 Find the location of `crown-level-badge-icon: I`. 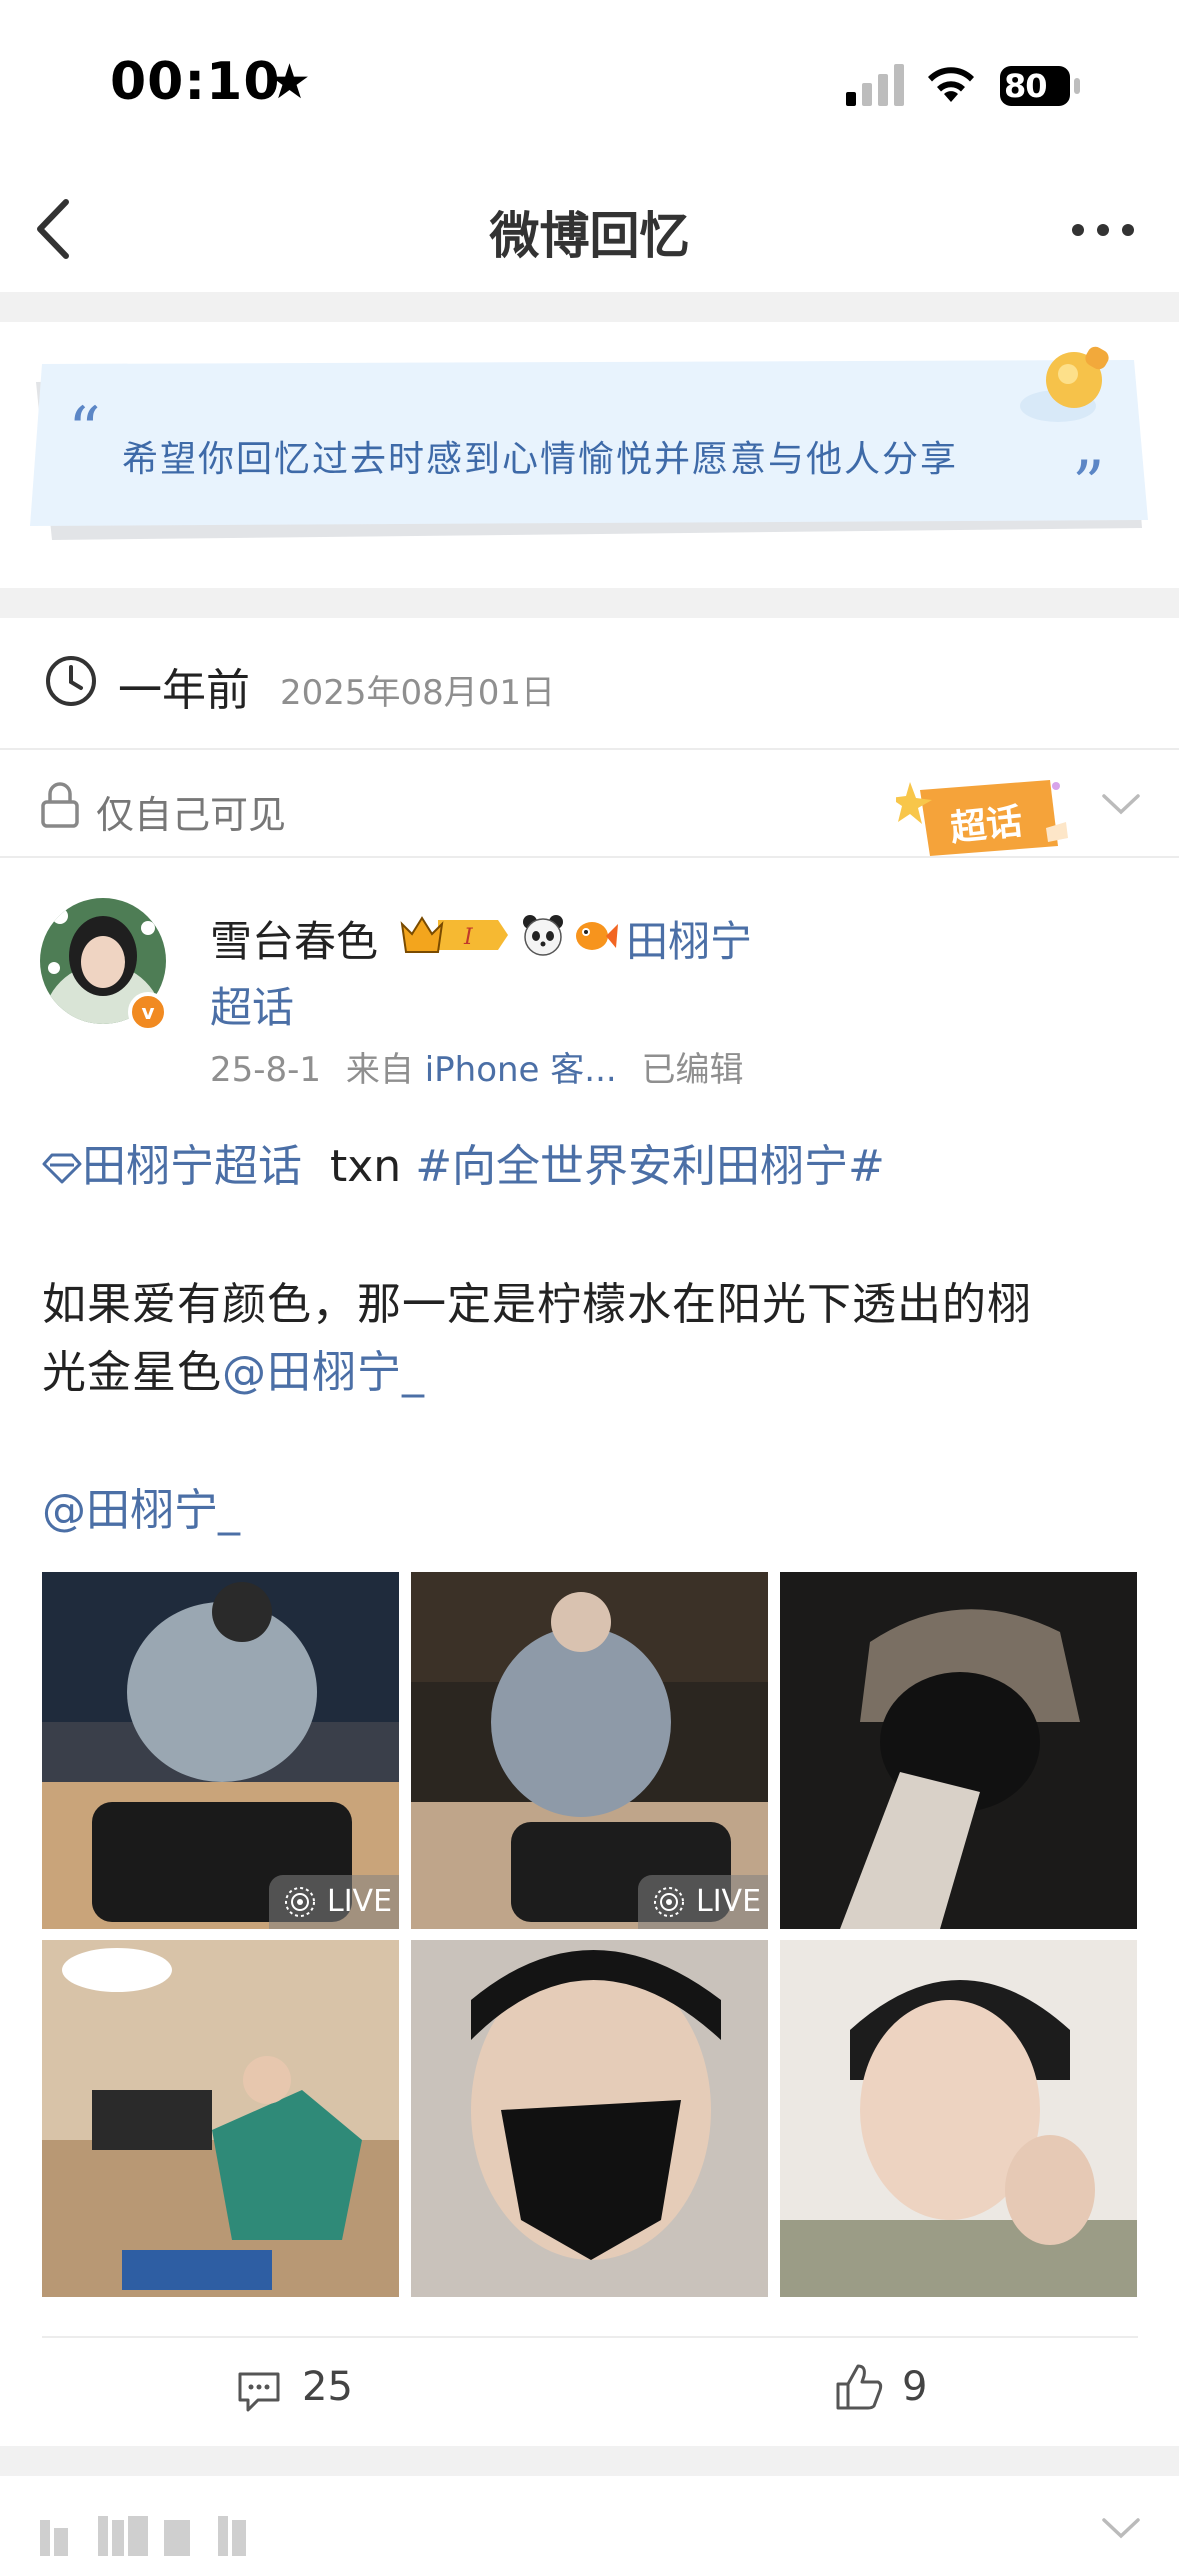

crown-level-badge-icon: I is located at coordinates (454, 934).